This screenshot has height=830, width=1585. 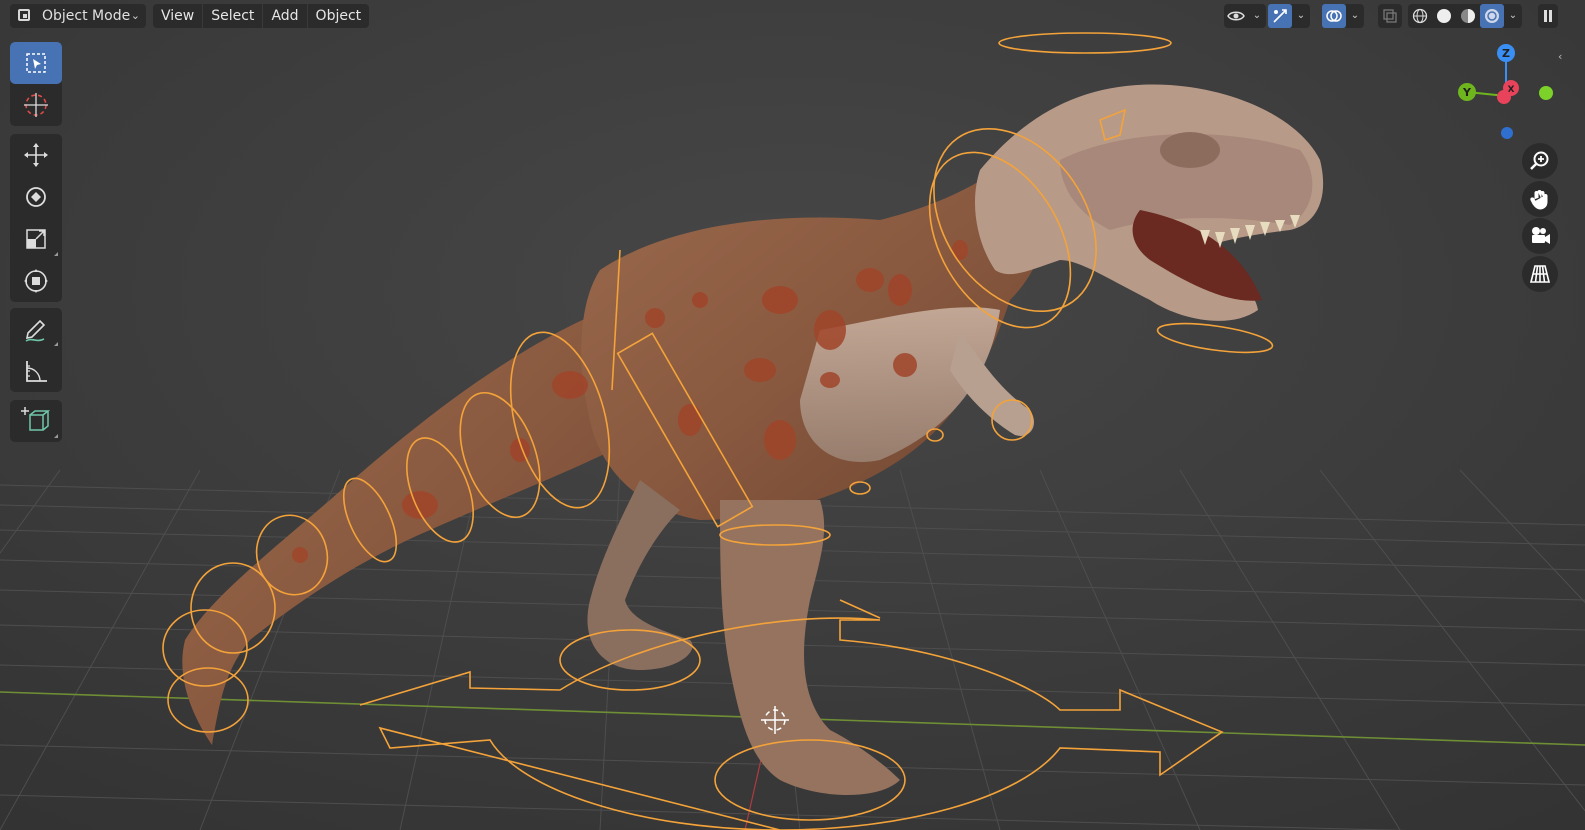 I want to click on transform-tool, so click(x=36, y=281).